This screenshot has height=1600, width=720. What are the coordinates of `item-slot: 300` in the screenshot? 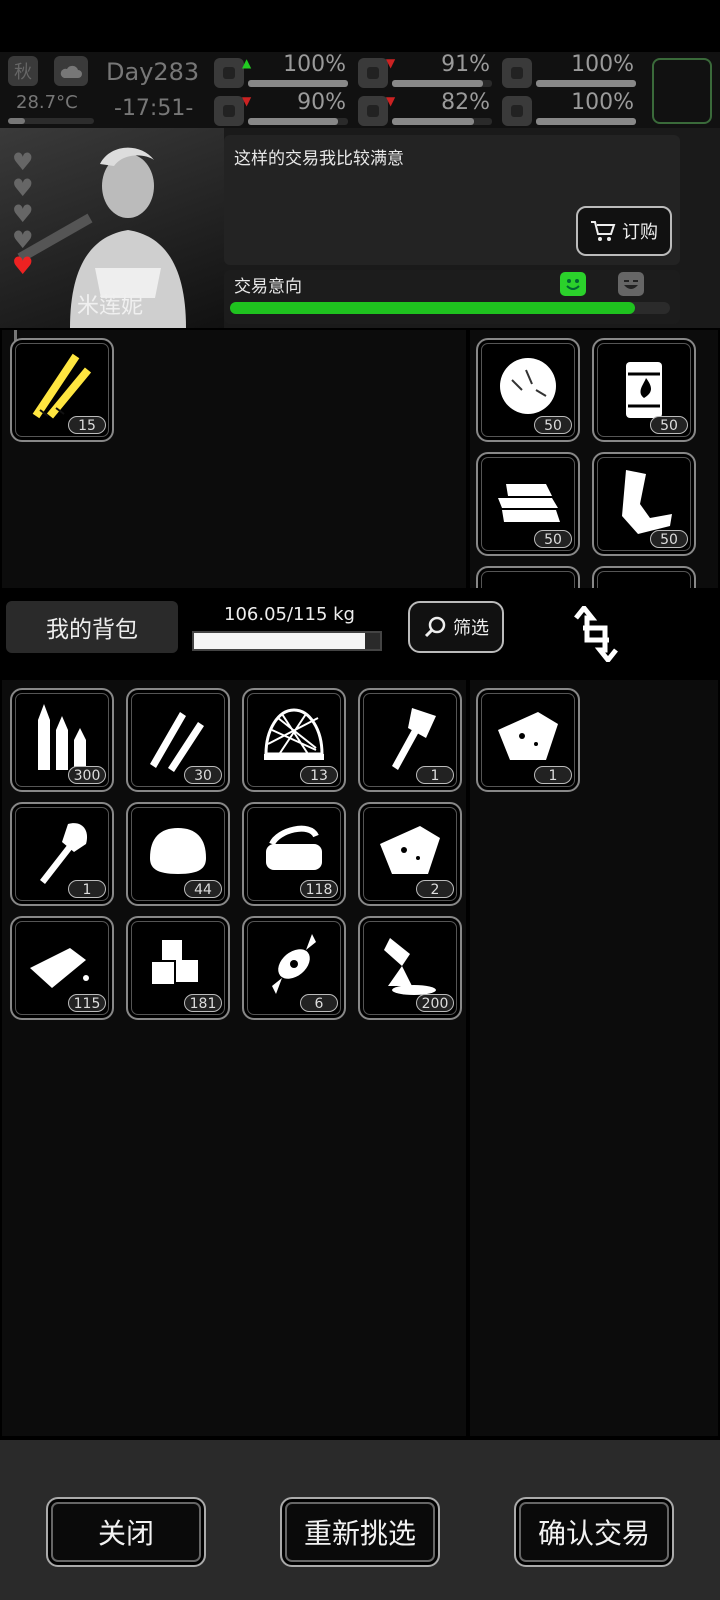 It's located at (62, 740).